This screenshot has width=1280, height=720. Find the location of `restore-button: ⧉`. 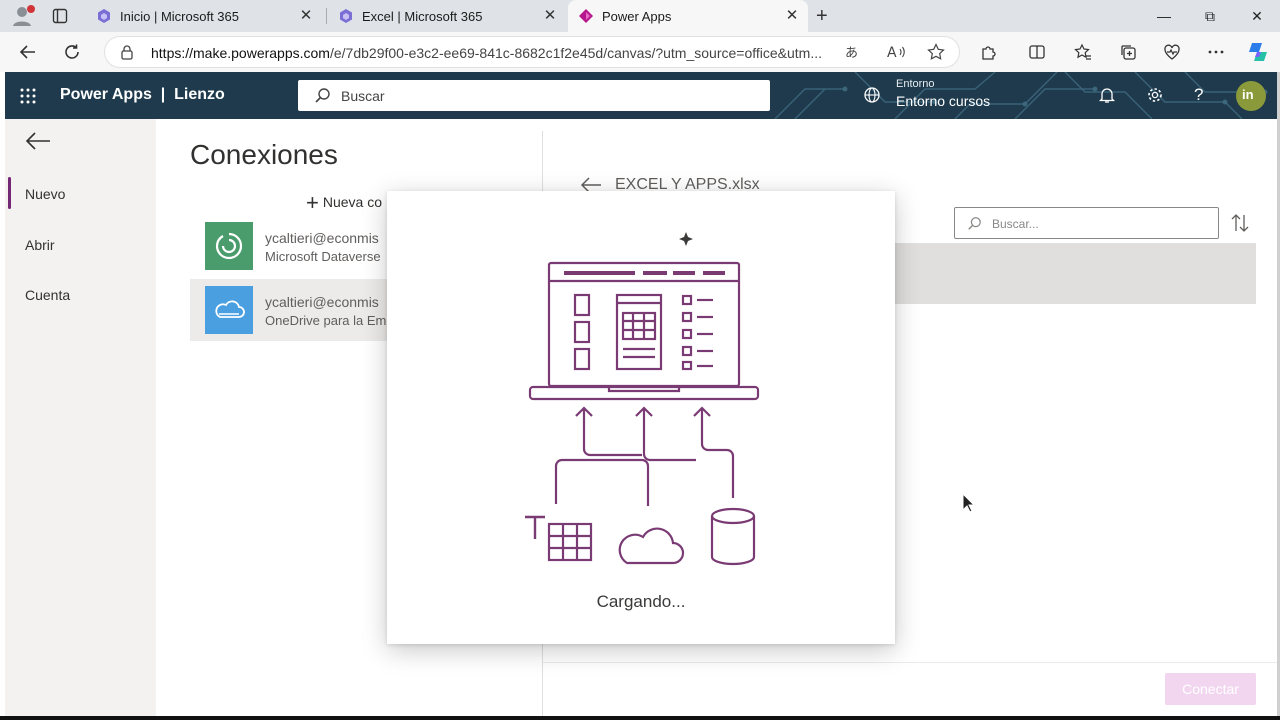

restore-button: ⧉ is located at coordinates (1210, 16).